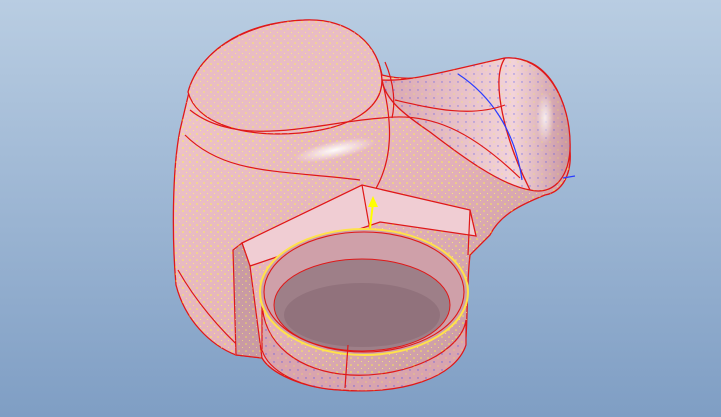  Describe the element at coordinates (545, 118) in the screenshot. I see `nozzle-highlight` at that location.